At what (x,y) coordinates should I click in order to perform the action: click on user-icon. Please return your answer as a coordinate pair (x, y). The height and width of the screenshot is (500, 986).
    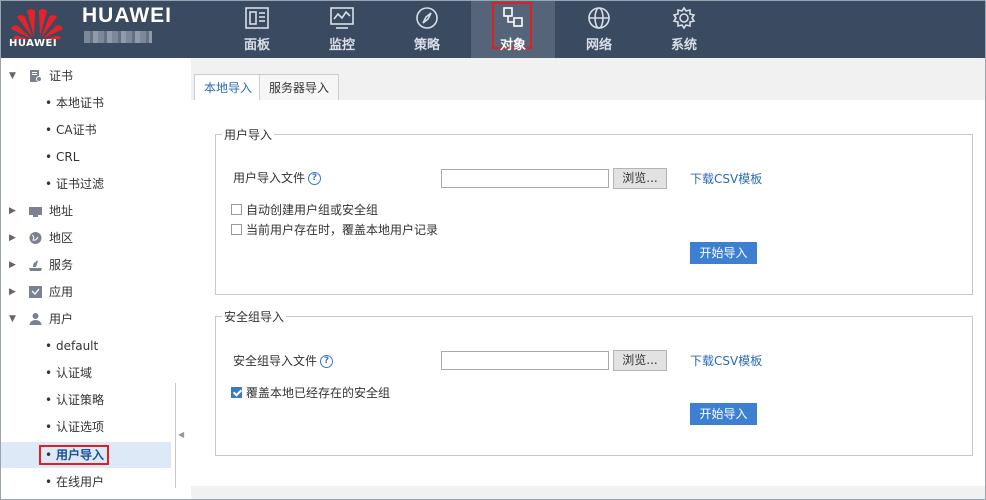
    Looking at the image, I should click on (35, 319).